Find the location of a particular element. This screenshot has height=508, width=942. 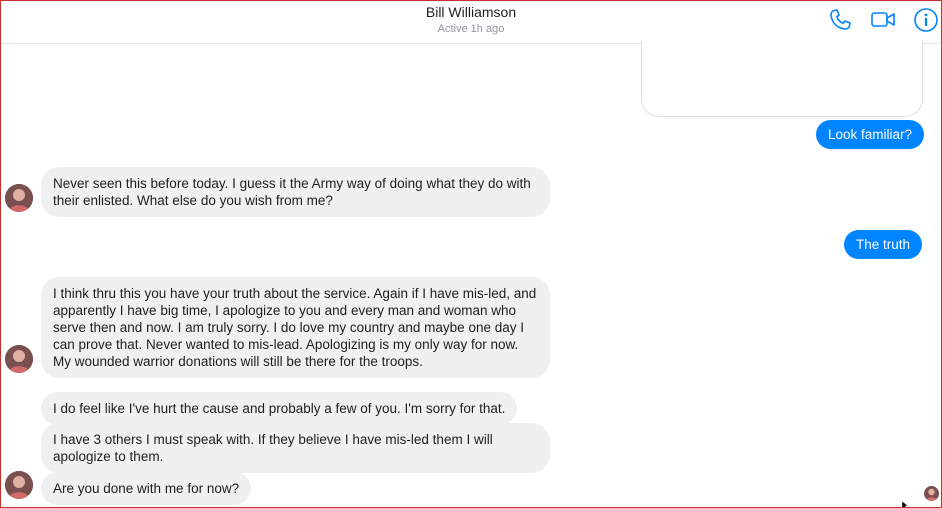

message-bubble-outgoing: Look familiar? is located at coordinates (870, 134).